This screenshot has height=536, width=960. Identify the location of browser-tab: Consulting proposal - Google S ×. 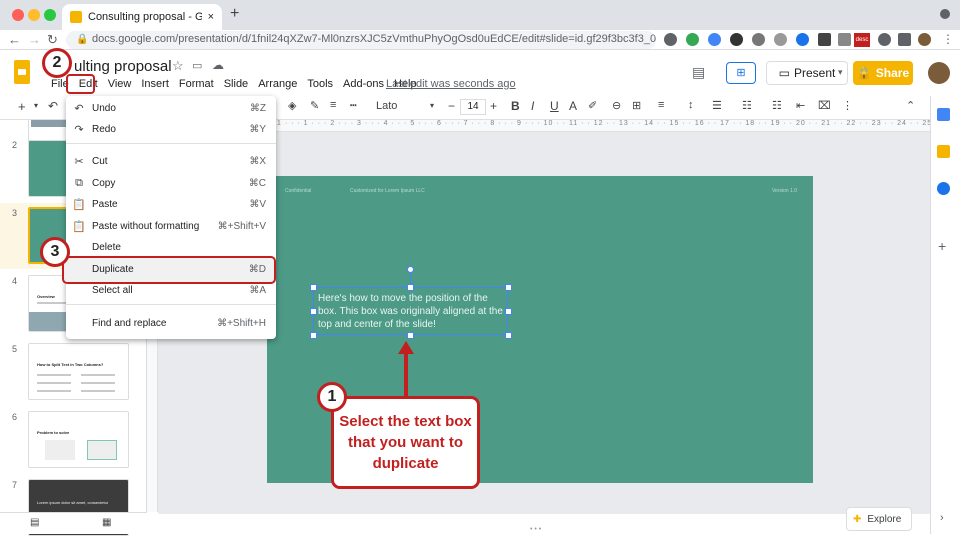
(142, 17).